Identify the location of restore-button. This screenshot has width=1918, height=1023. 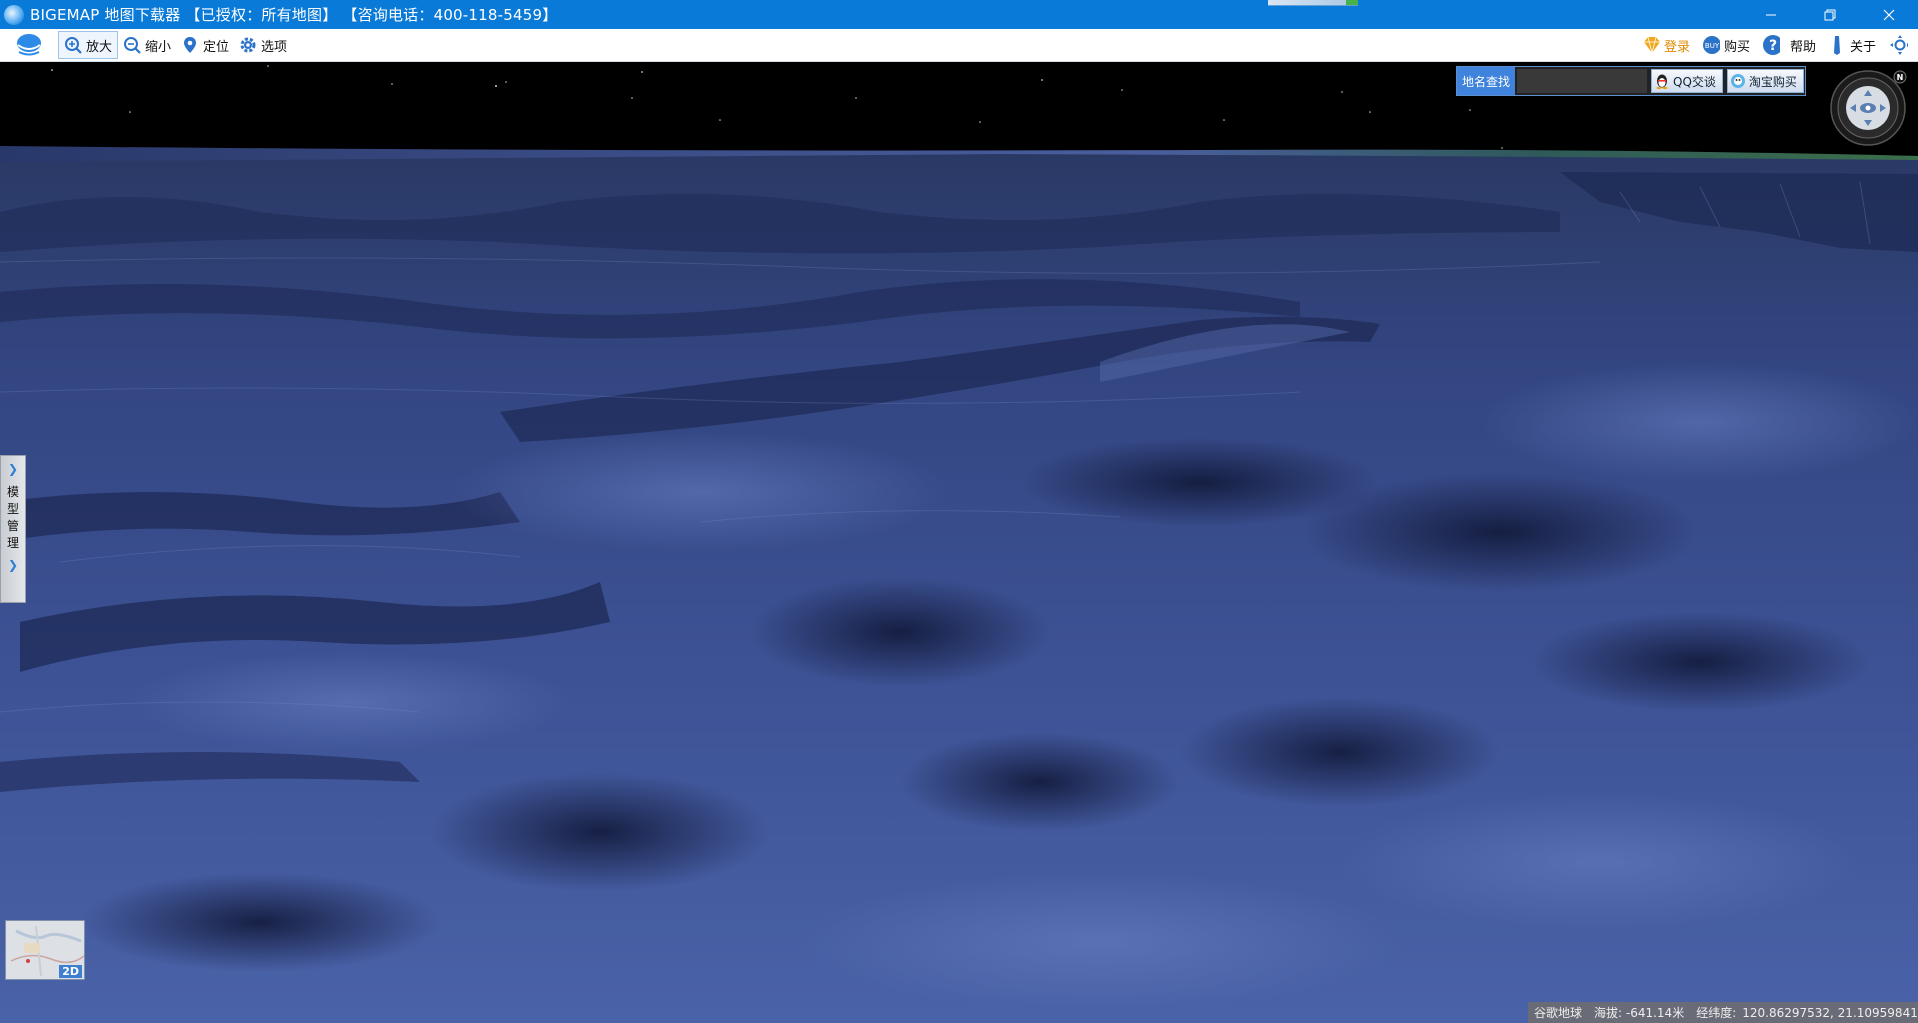
(1829, 14).